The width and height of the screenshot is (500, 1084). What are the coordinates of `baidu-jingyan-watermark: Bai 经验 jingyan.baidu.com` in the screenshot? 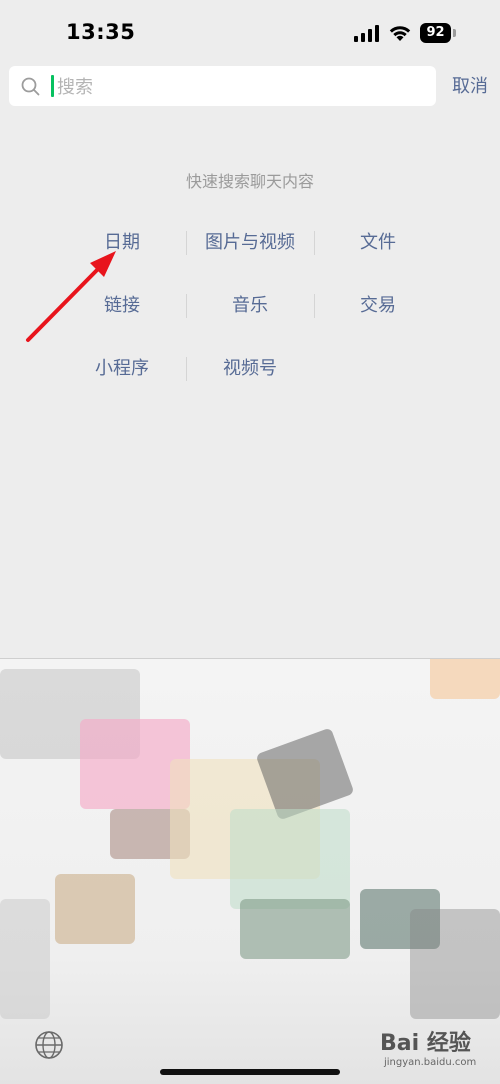 It's located at (438, 1051).